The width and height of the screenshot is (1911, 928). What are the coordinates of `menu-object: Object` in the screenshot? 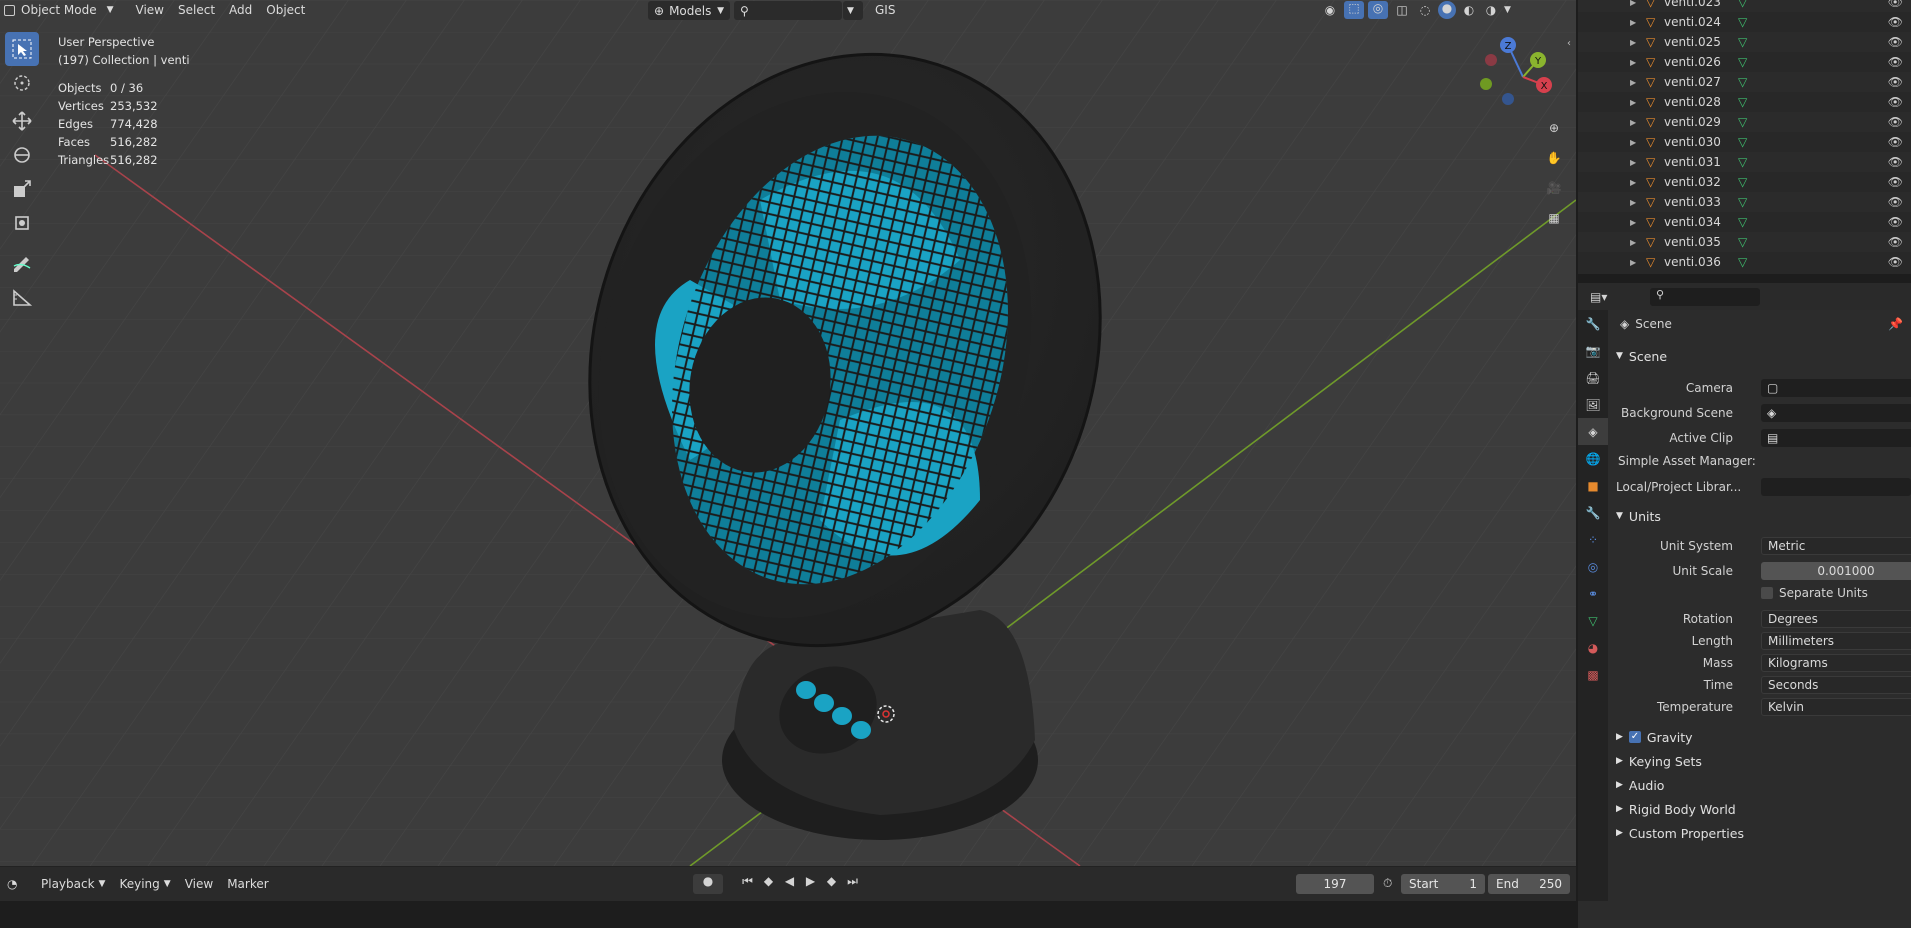 It's located at (285, 10).